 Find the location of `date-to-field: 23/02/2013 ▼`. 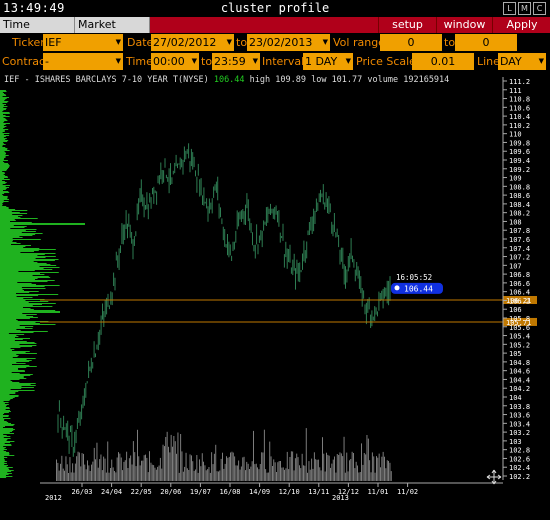

date-to-field: 23/02/2013 ▼ is located at coordinates (288, 42).